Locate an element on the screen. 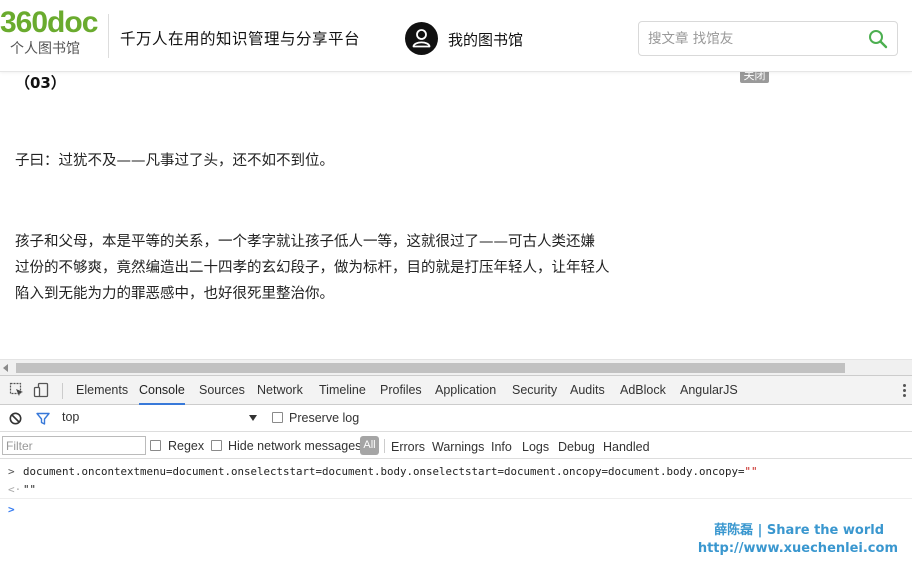 The image size is (912, 565). regex-label: Regex is located at coordinates (186, 446).